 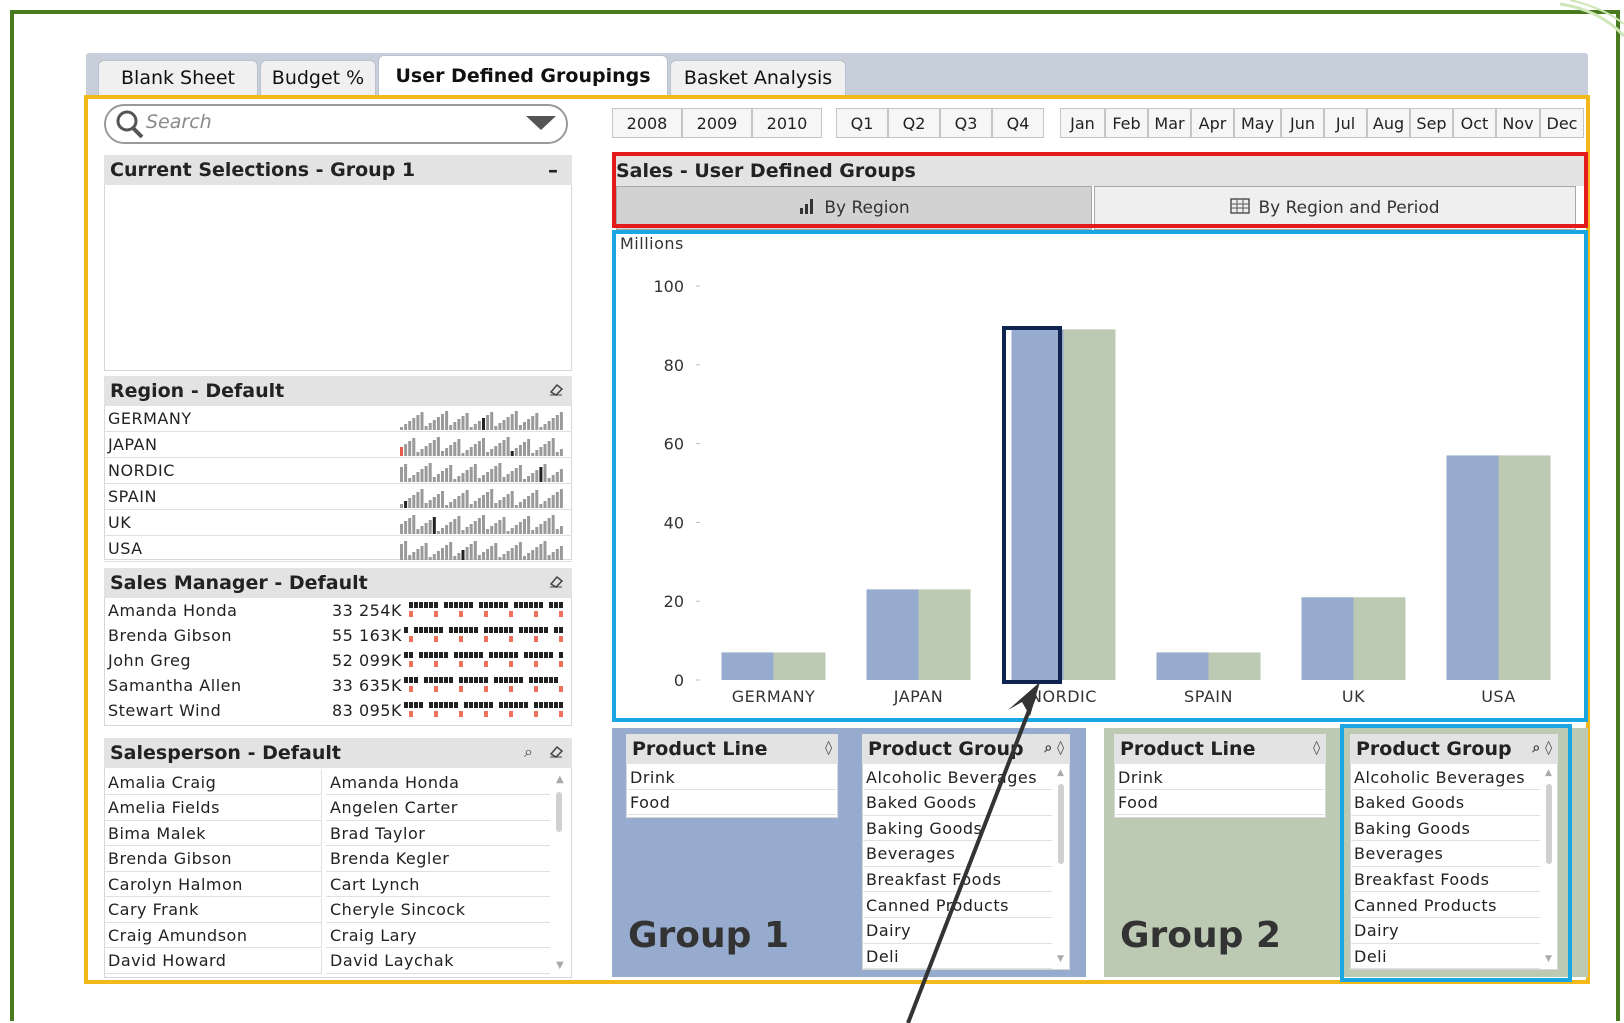 I want to click on month-filter-jun: Jun, so click(x=1302, y=123).